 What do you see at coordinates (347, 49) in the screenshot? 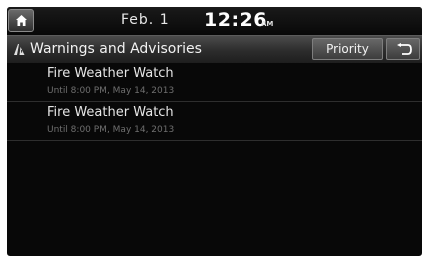
I see `priority-button: Priority` at bounding box center [347, 49].